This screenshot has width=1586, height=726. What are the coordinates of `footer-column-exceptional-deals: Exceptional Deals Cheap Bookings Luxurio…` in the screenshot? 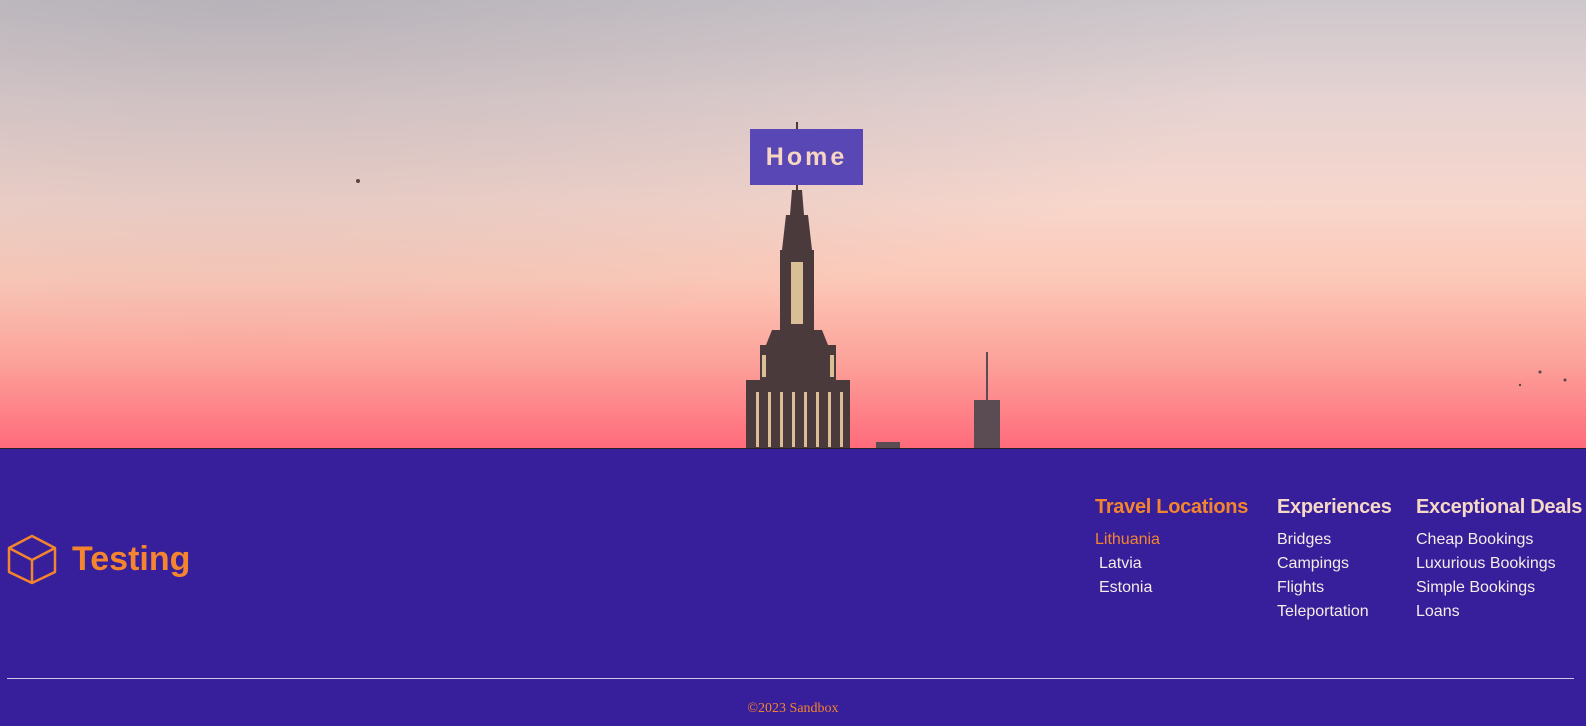 It's located at (1499, 560).